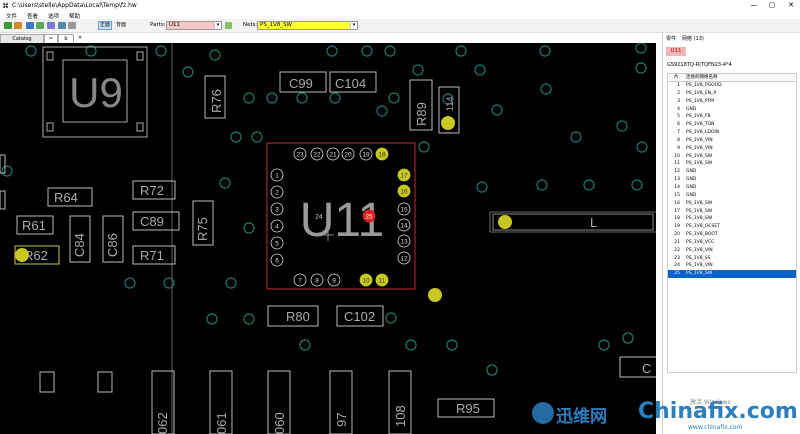  Describe the element at coordinates (732, 164) in the screenshot. I see `table-row: 11 PS_1V8_SW` at that location.